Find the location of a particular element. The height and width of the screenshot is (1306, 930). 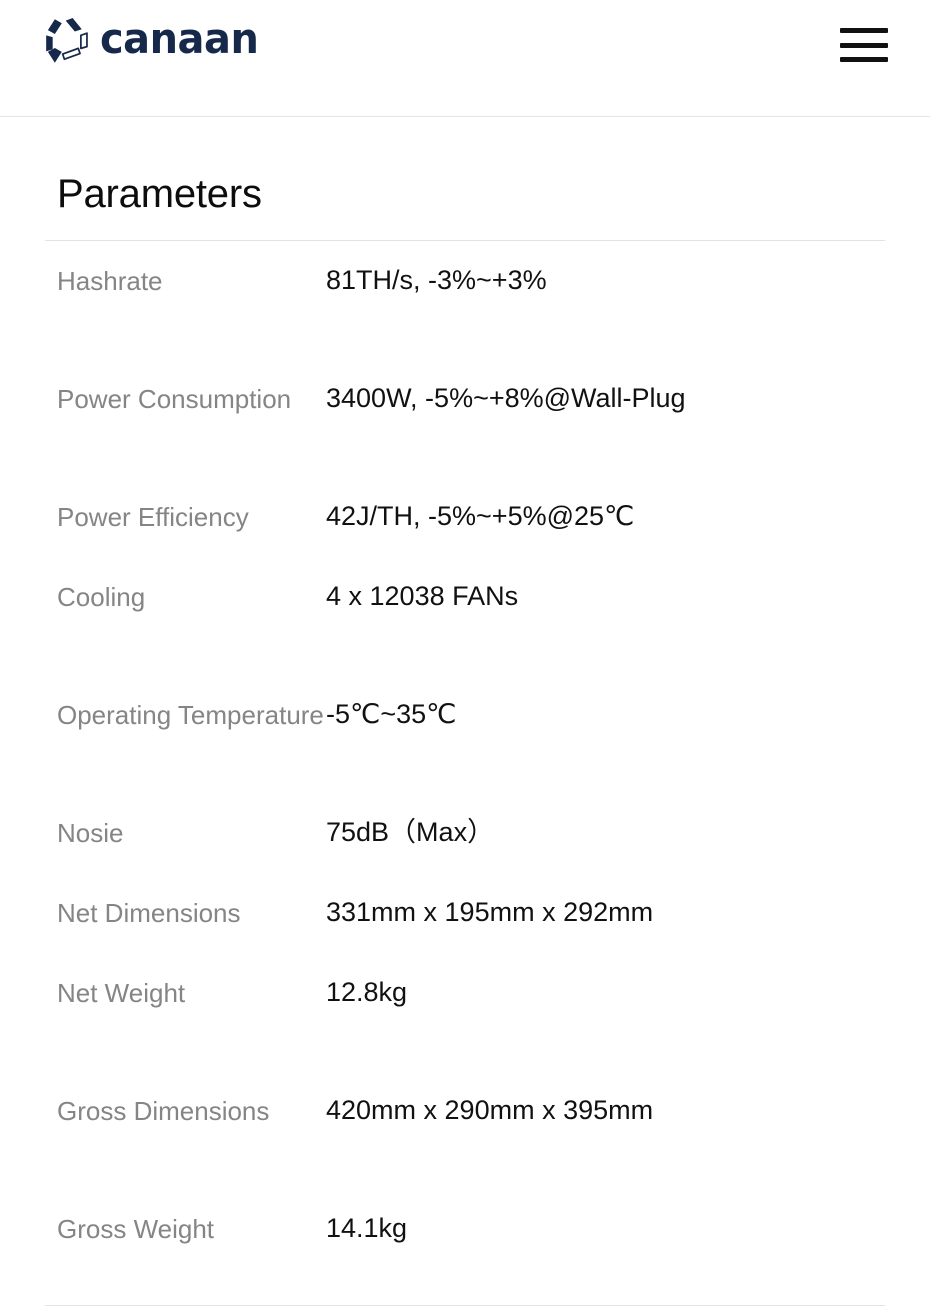

hamburger-menu-icon is located at coordinates (864, 45).